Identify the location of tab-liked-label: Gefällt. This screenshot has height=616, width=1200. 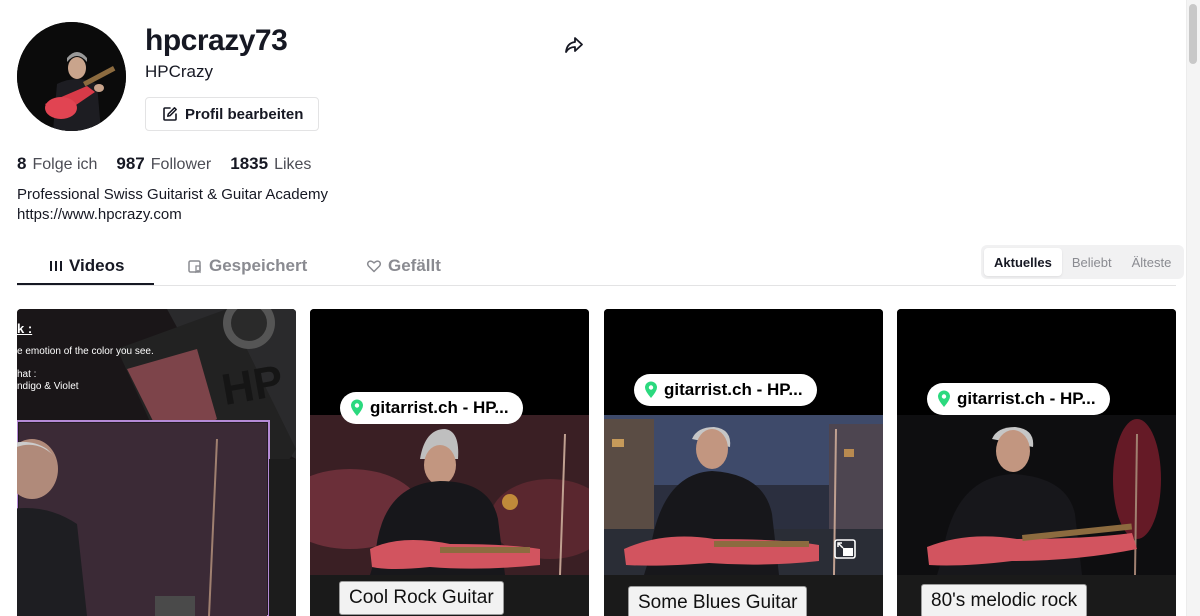
(414, 265).